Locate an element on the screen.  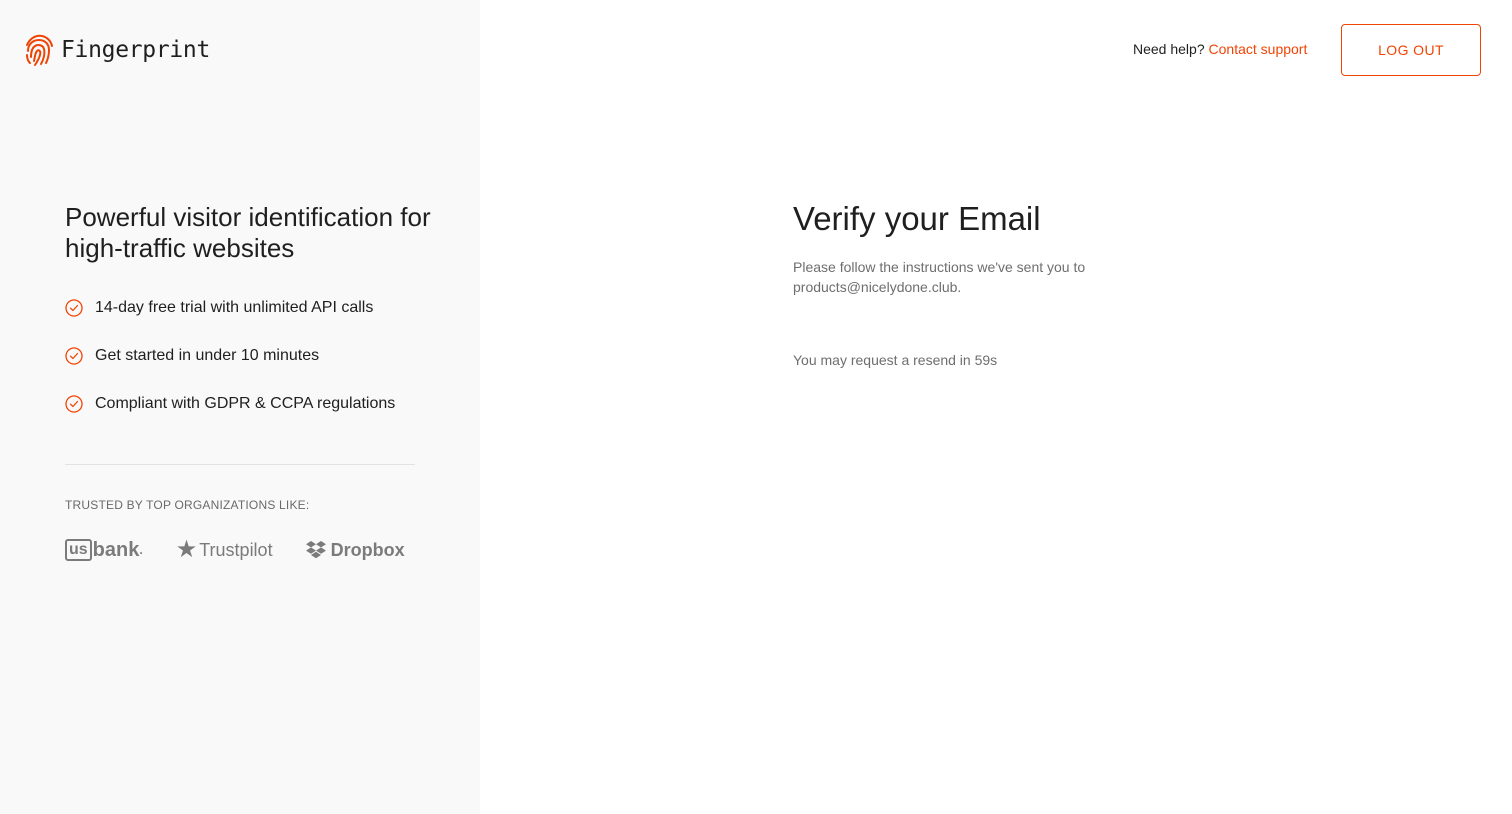
dropbox-logo: Dropbox is located at coordinates (355, 550).